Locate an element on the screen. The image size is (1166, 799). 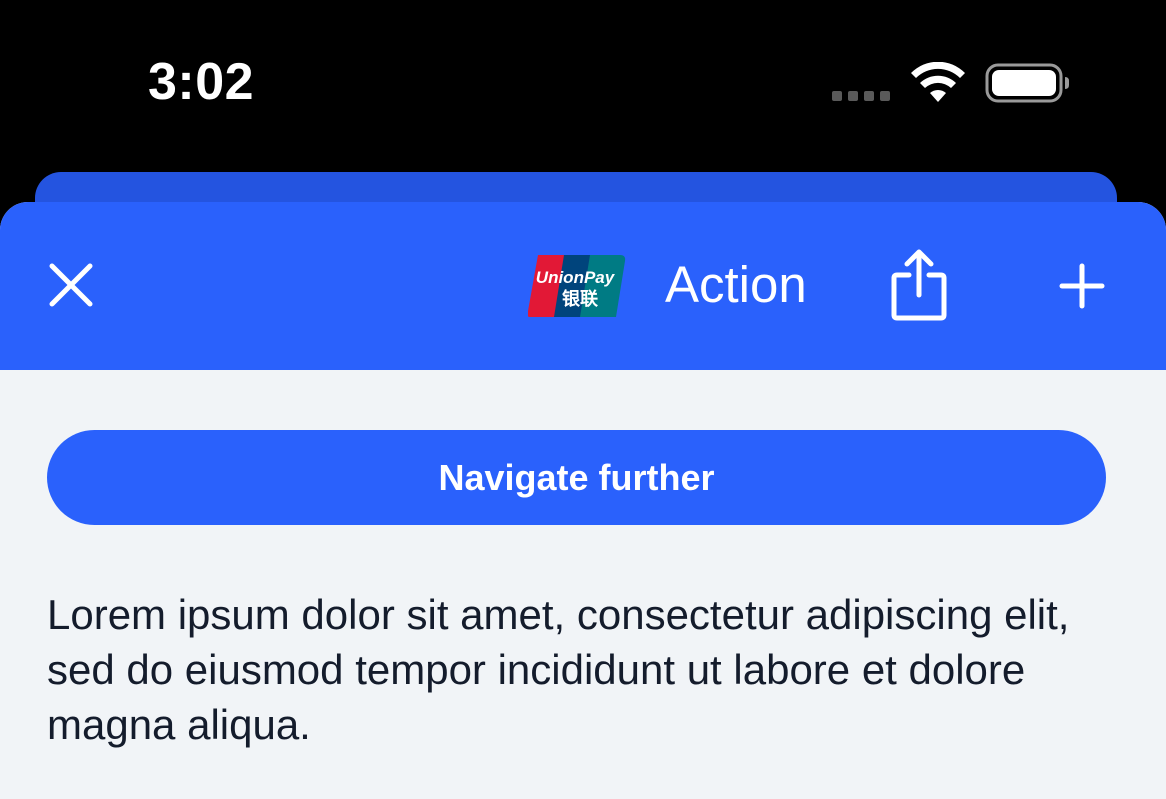
share-button is located at coordinates (919, 285).